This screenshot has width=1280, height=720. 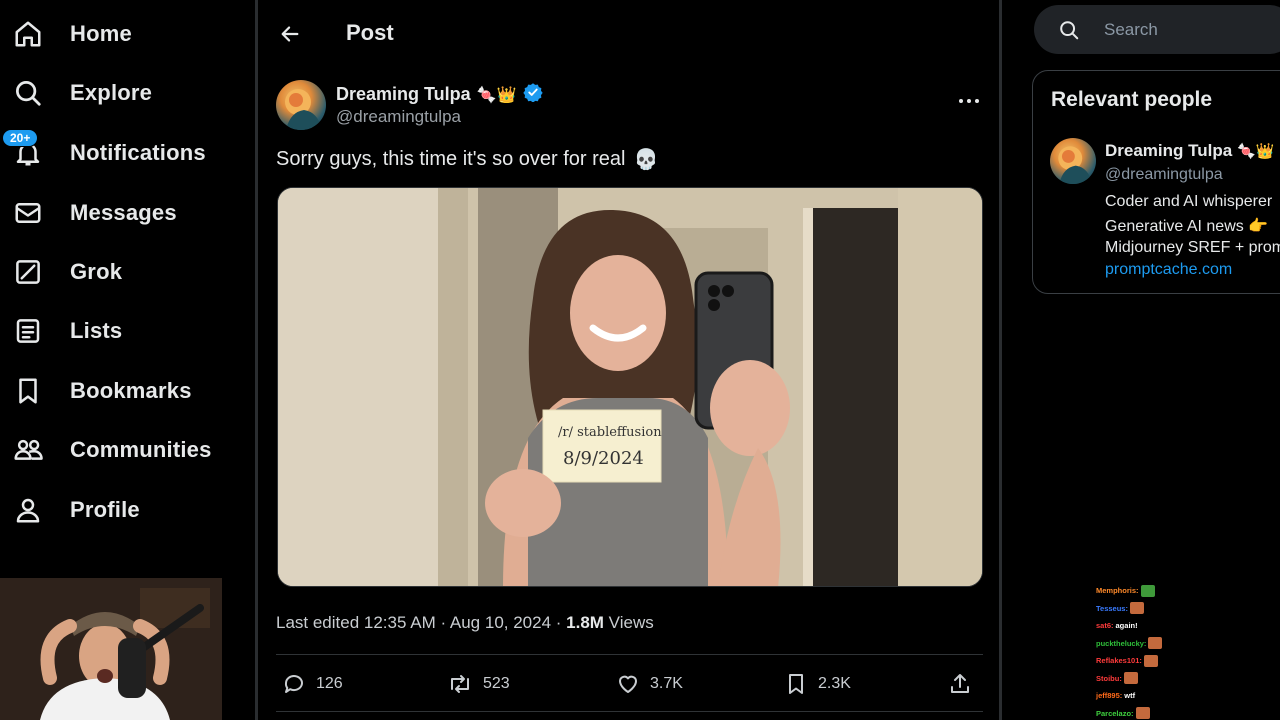 I want to click on post-actions: 126 523 3.7K 2.3K, so click(x=629, y=684).